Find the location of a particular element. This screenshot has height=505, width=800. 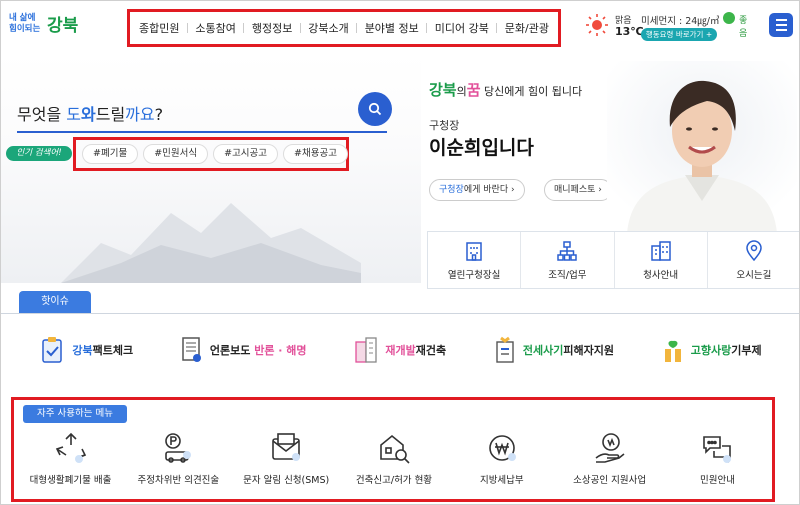

hot-issue-label: 반론 · 해명 is located at coordinates (280, 350).